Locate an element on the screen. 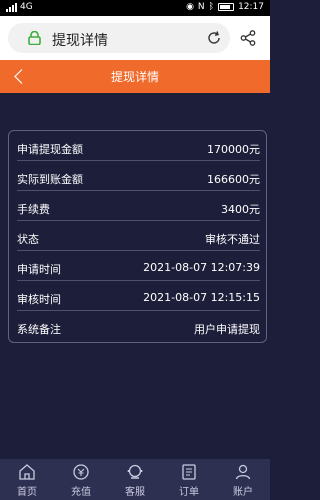  detail-label: 实际到账金额 is located at coordinates (50, 179).